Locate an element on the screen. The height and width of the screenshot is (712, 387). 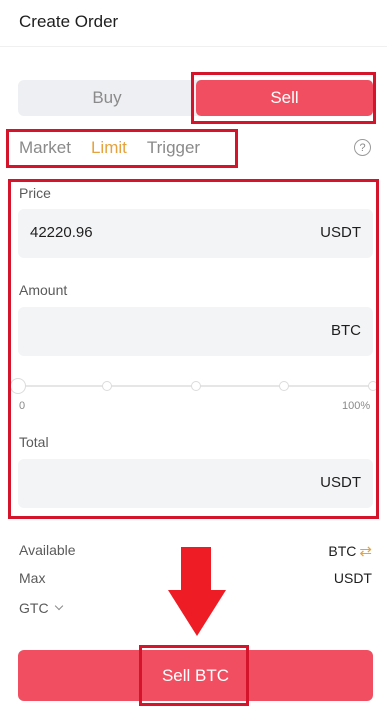
slider-min-label: 0 is located at coordinates (22, 406).